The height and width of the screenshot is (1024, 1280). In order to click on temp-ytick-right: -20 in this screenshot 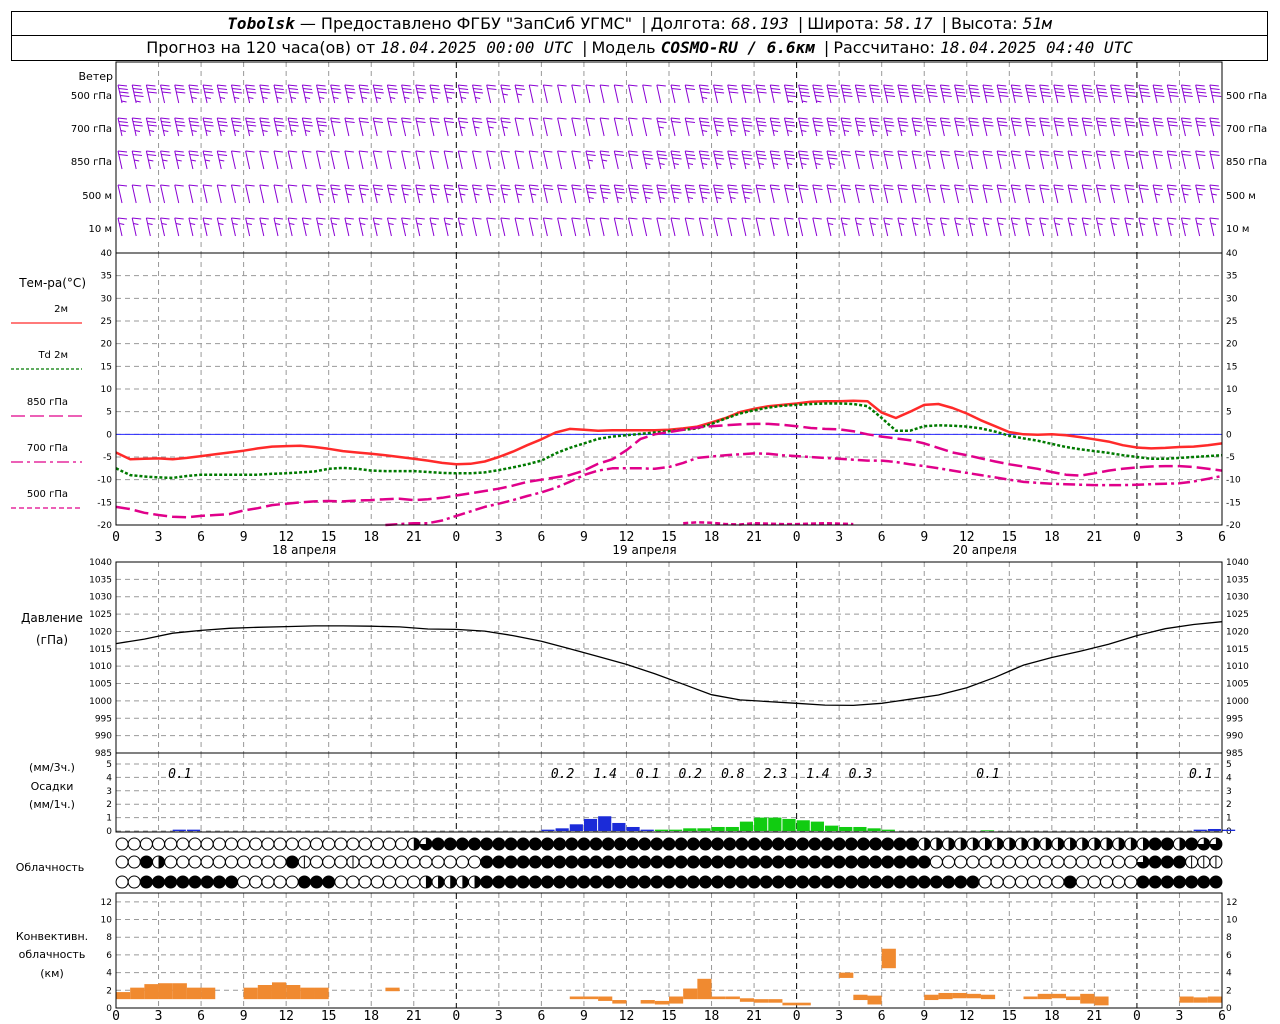, I will do `click(1233, 526)`.